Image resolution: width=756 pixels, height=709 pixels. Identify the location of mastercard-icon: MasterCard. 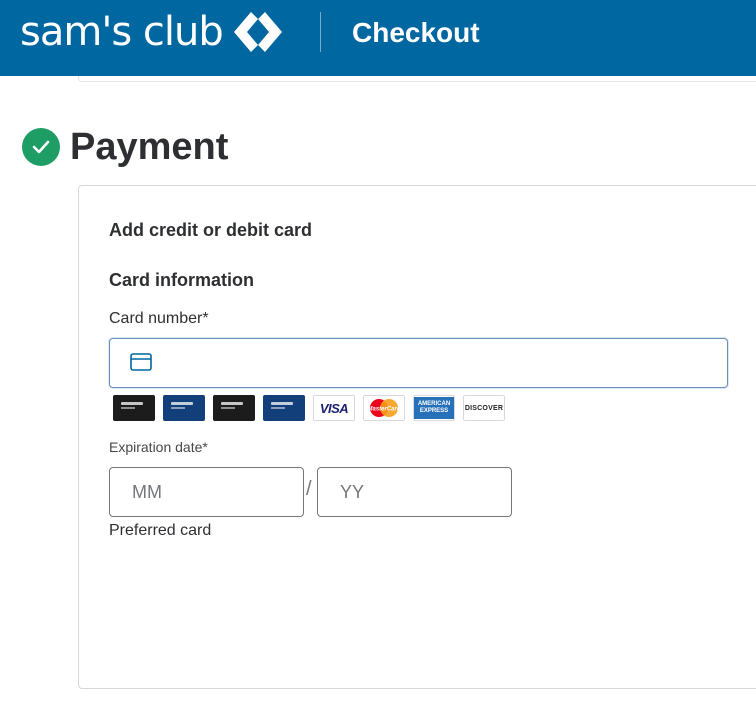
(384, 408).